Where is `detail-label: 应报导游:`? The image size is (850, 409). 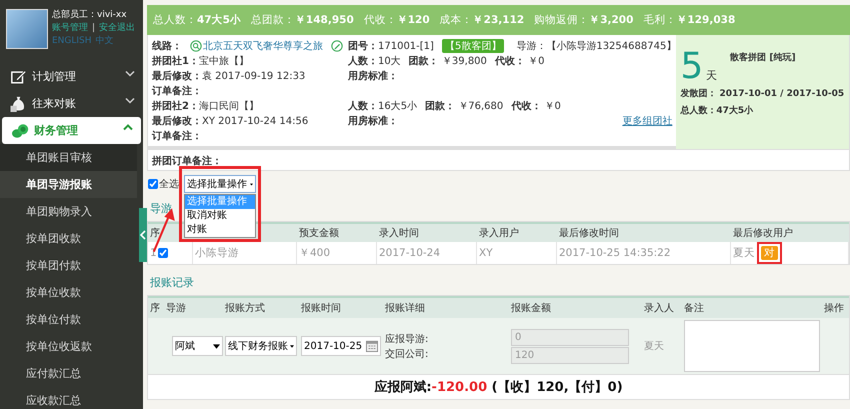 detail-label: 应报导游: is located at coordinates (406, 339).